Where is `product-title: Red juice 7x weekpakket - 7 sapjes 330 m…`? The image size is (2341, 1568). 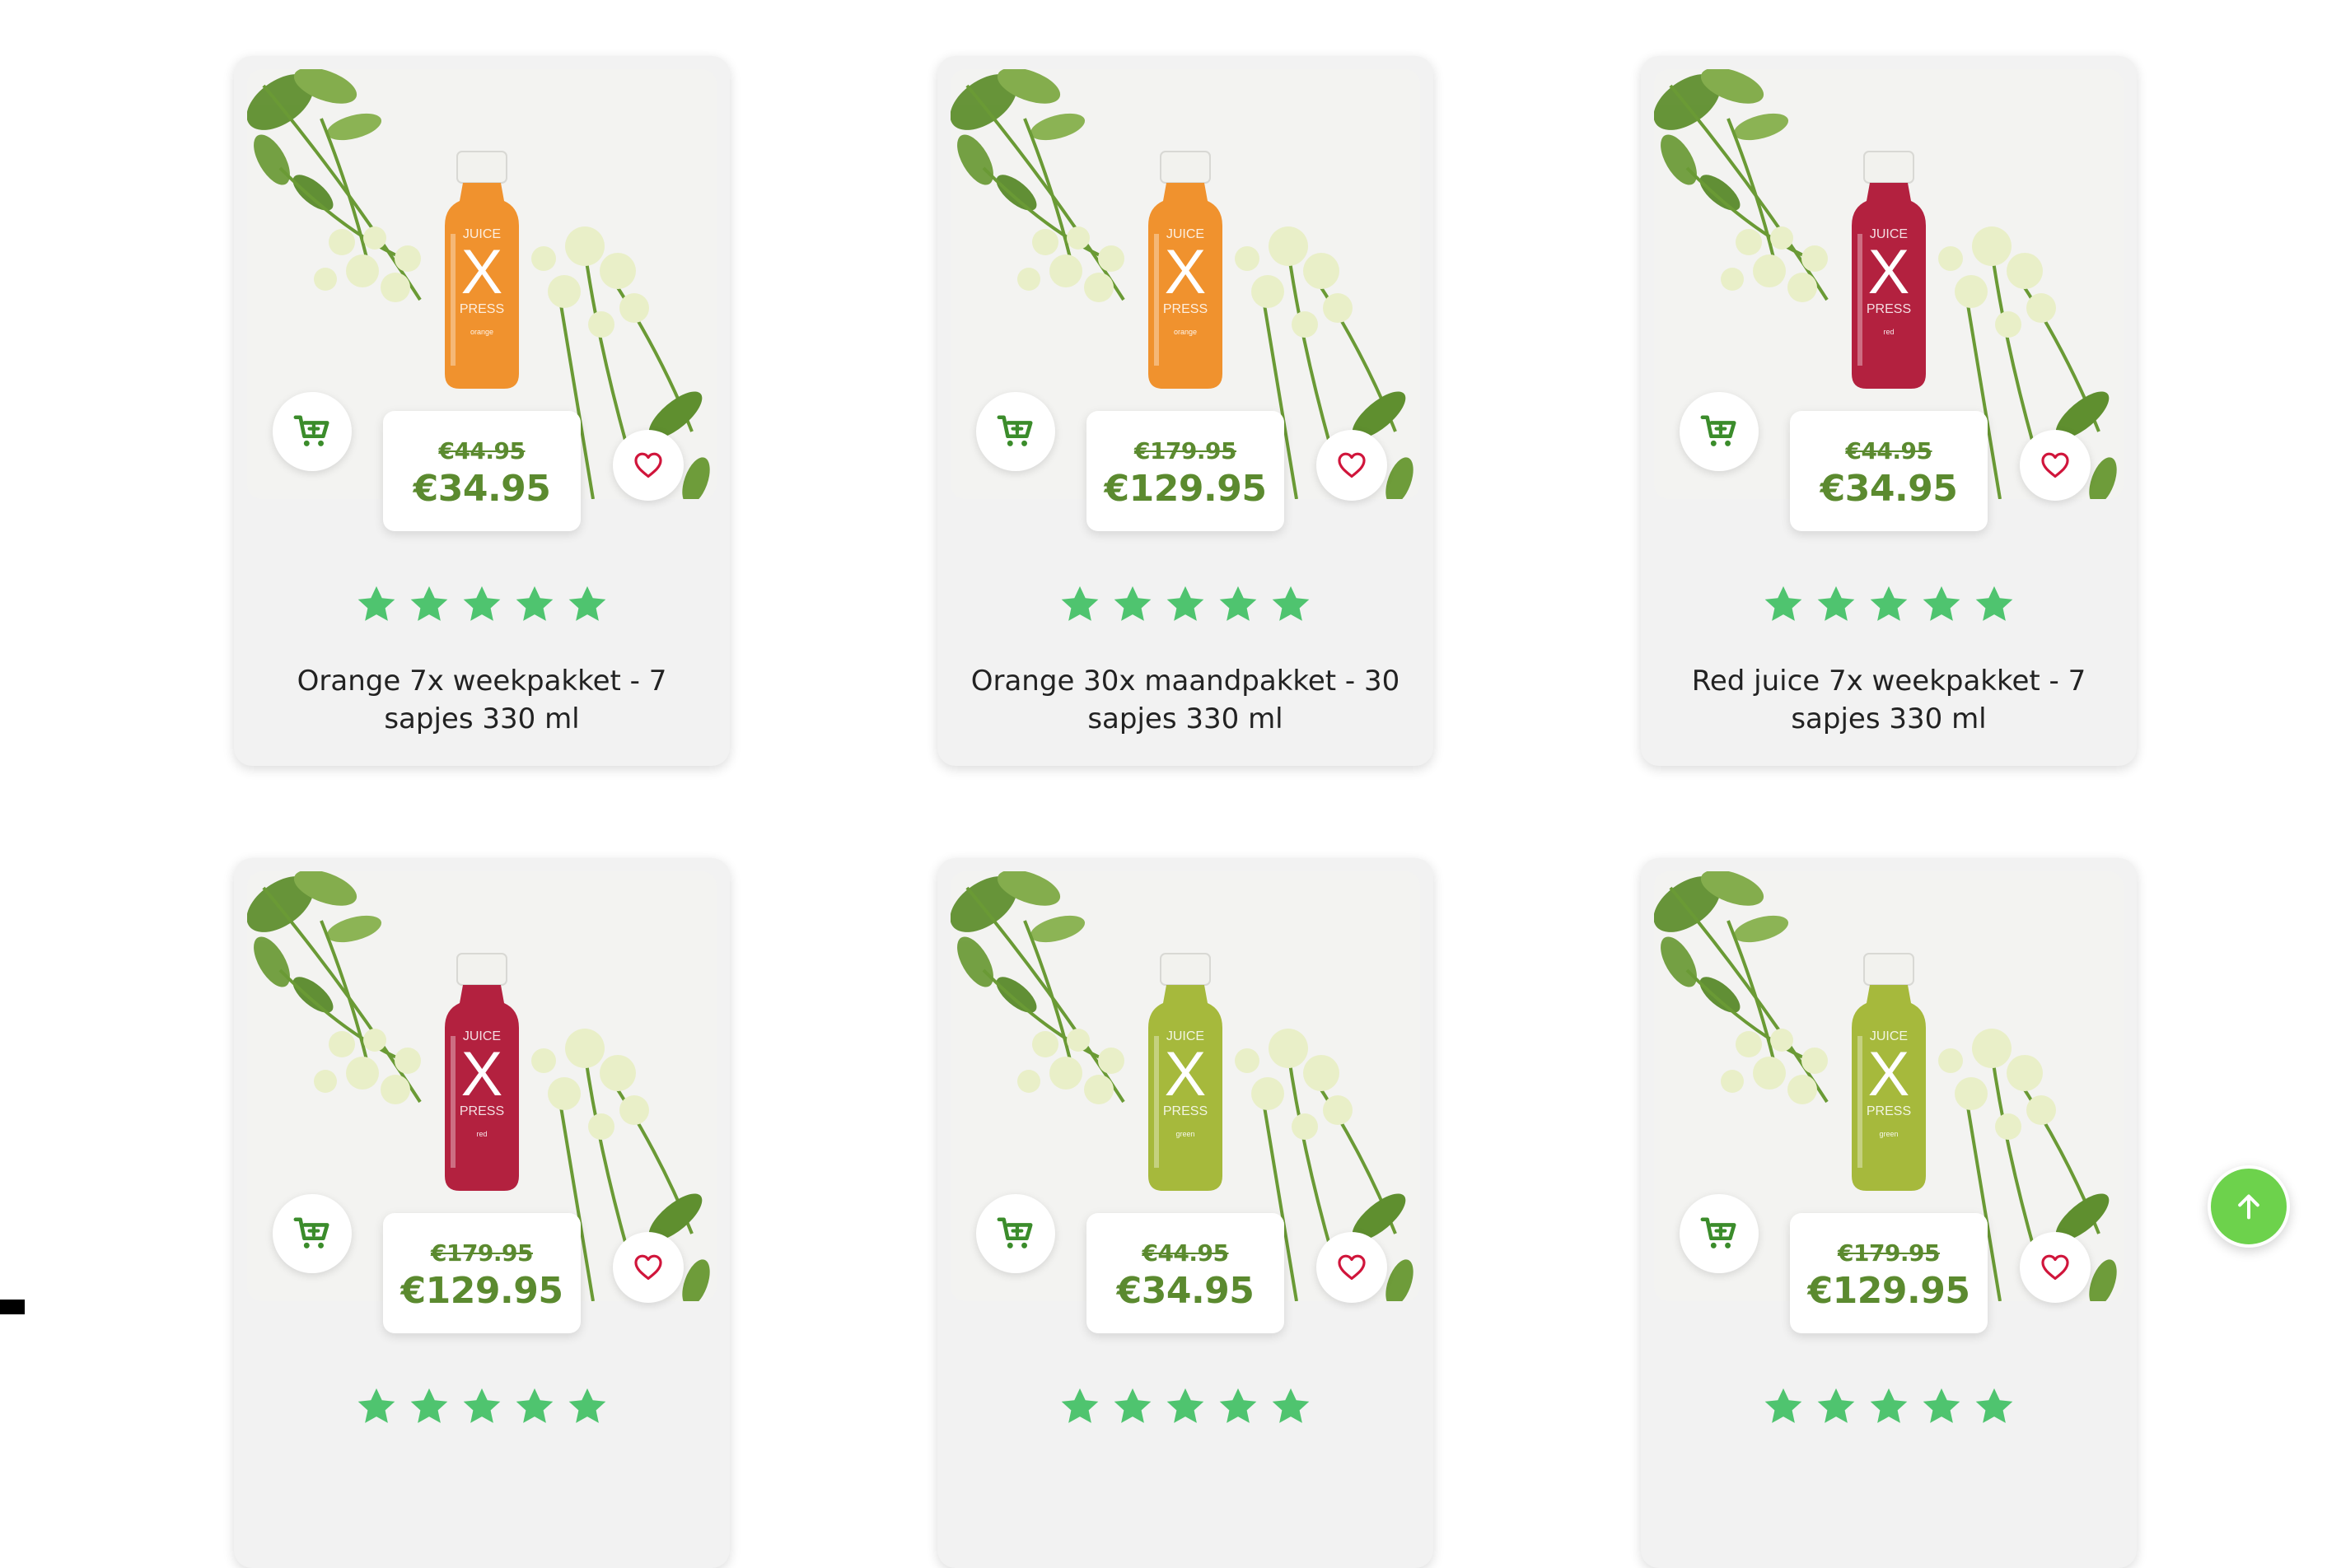
product-title: Red juice 7x weekpakket - 7 sapjes 330 m… is located at coordinates (1889, 700).